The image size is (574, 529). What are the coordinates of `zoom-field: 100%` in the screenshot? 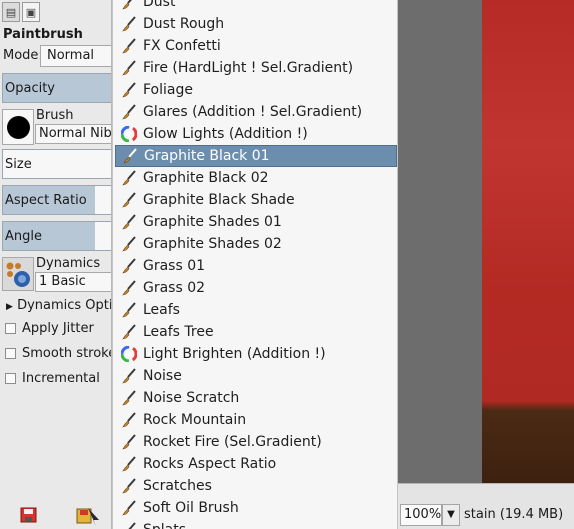 It's located at (421, 515).